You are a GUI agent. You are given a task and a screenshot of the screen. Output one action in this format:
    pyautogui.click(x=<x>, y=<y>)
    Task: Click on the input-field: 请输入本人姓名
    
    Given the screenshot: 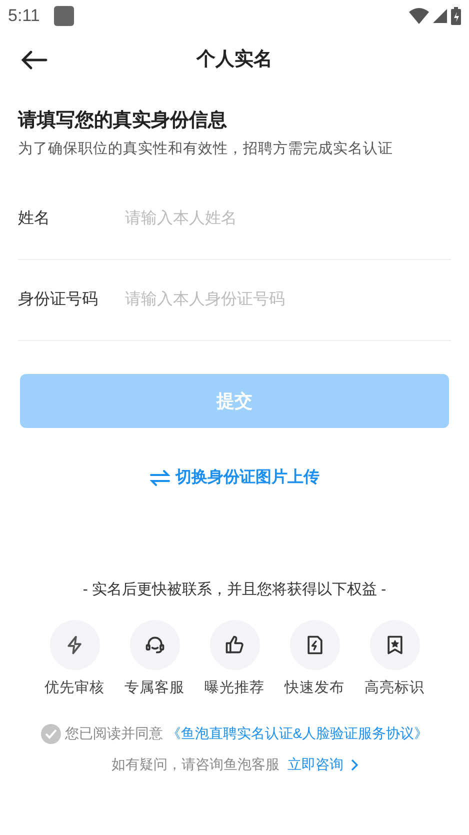 What is the action you would take?
    pyautogui.click(x=288, y=219)
    